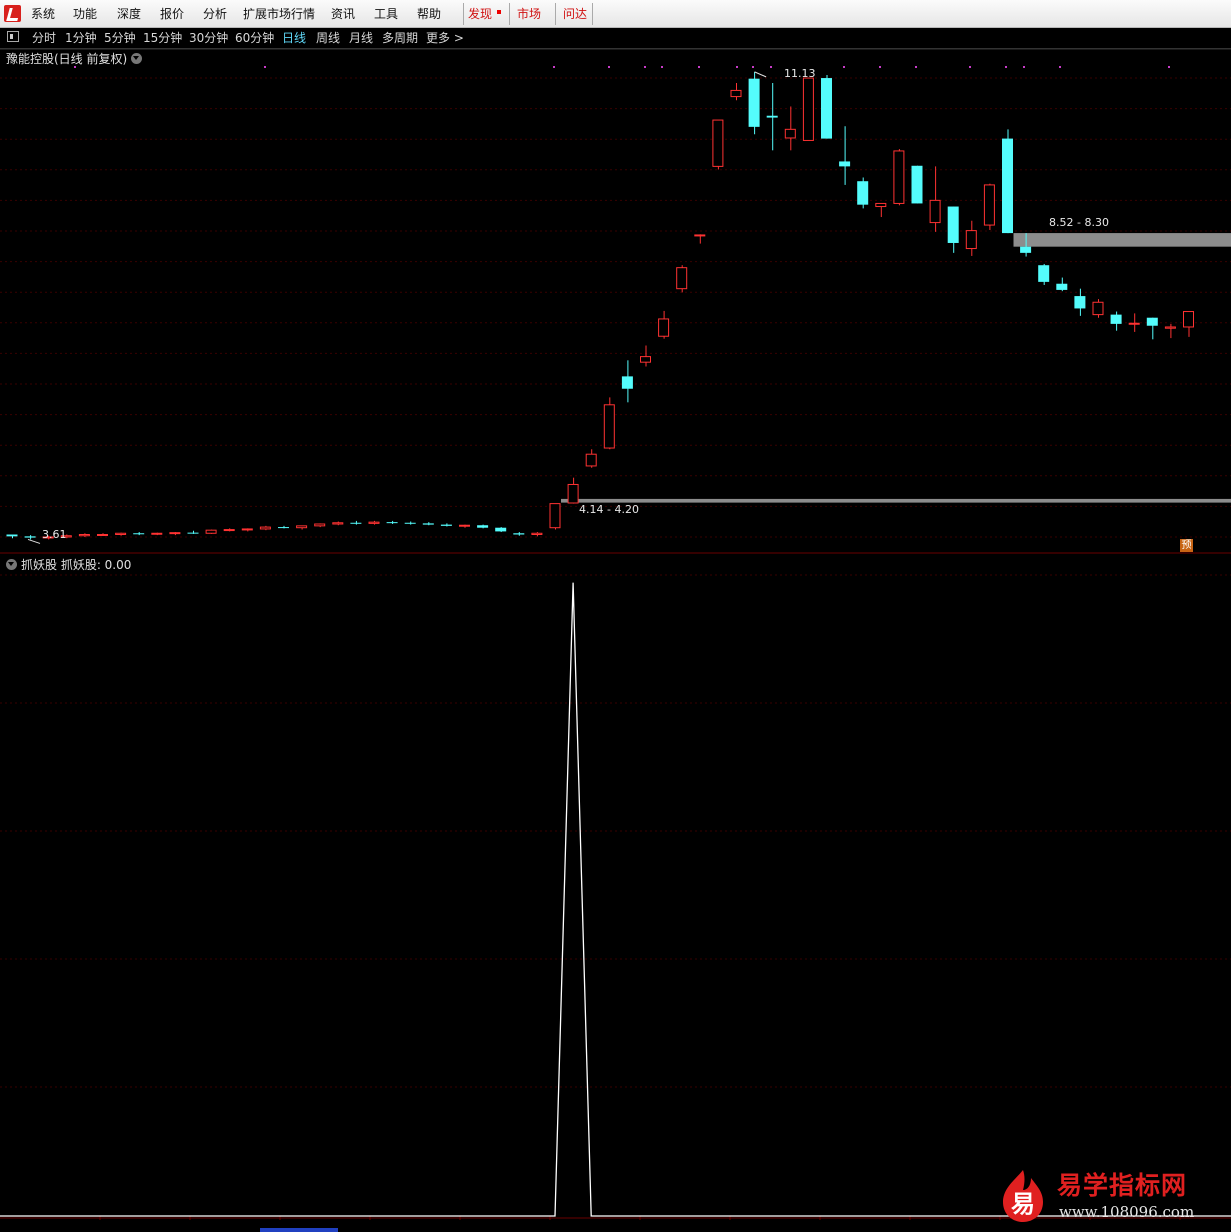 This screenshot has width=1231, height=1232. What do you see at coordinates (76, 565) in the screenshot?
I see `indicator-title-text: 抓妖股 抓妖股: 0.00` at bounding box center [76, 565].